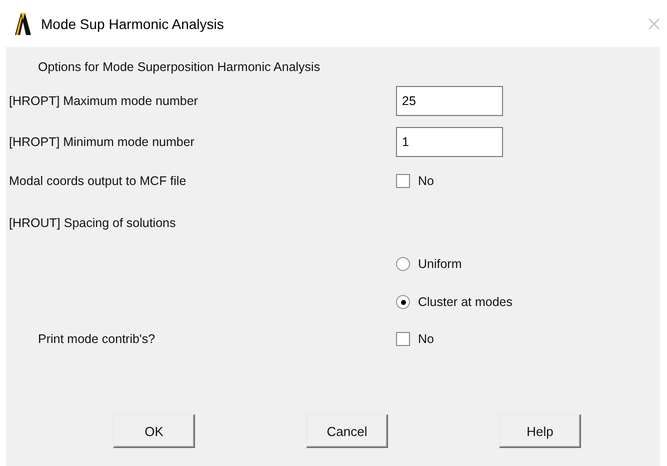  I want to click on field-label: [HROPT] Maximum mode number, so click(103, 101).